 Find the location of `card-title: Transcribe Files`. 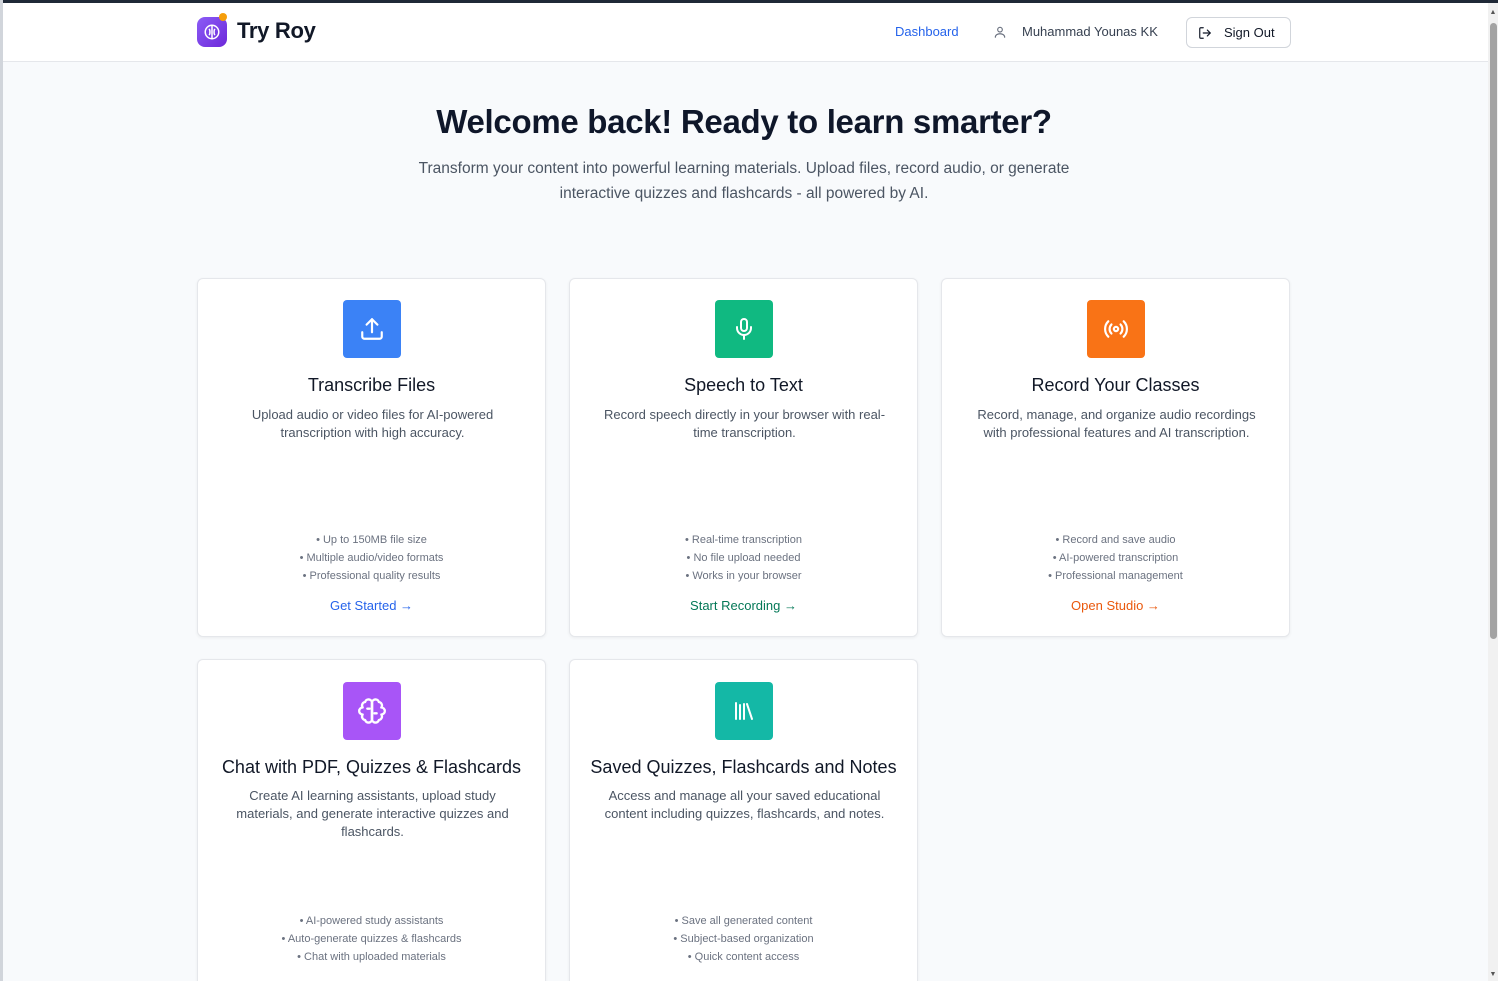

card-title: Transcribe Files is located at coordinates (371, 385).